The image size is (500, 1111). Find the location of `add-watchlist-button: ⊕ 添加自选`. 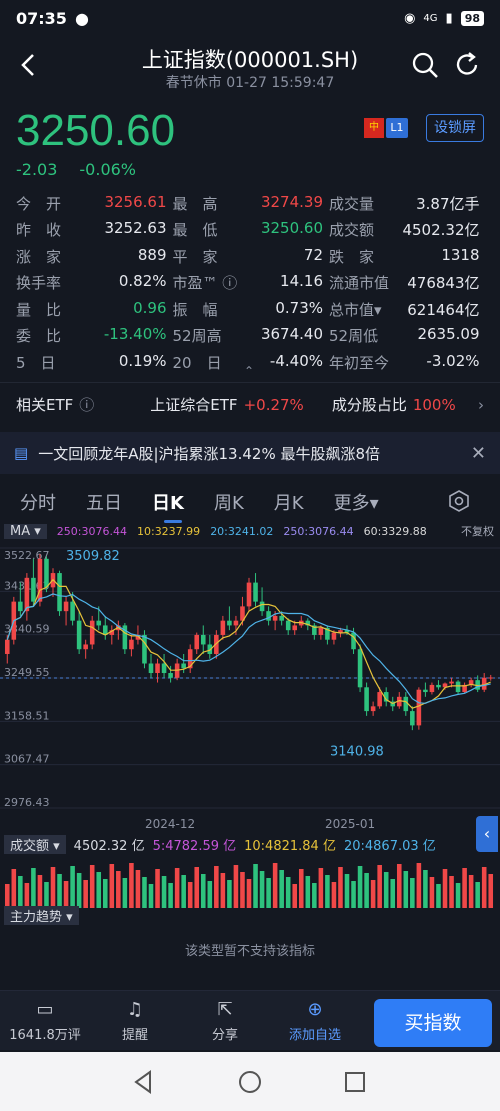

add-watchlist-button: ⊕ 添加自选 is located at coordinates (315, 1021).